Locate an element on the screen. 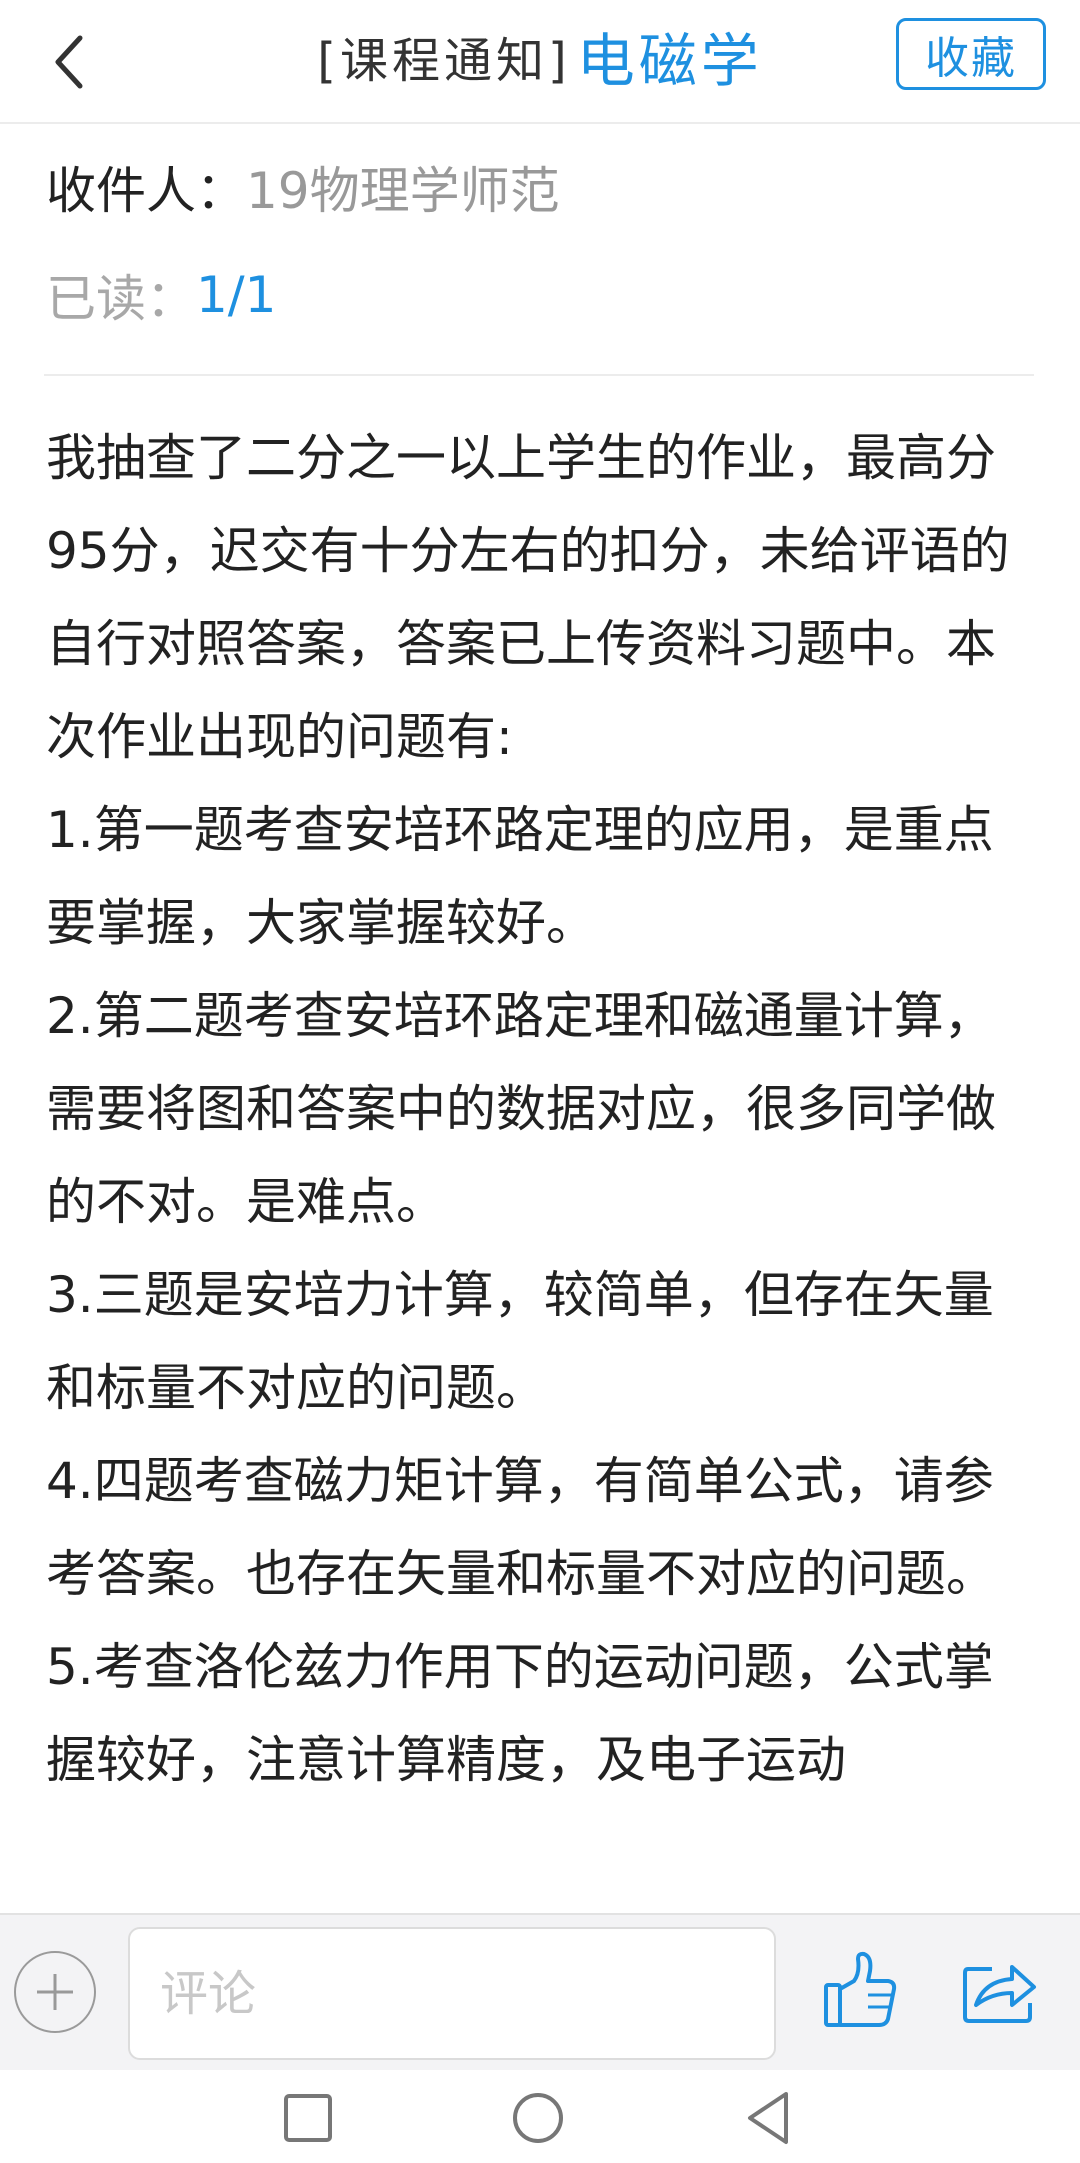 The height and width of the screenshot is (2163, 1080). recent-apps-button is located at coordinates (308, 2118).